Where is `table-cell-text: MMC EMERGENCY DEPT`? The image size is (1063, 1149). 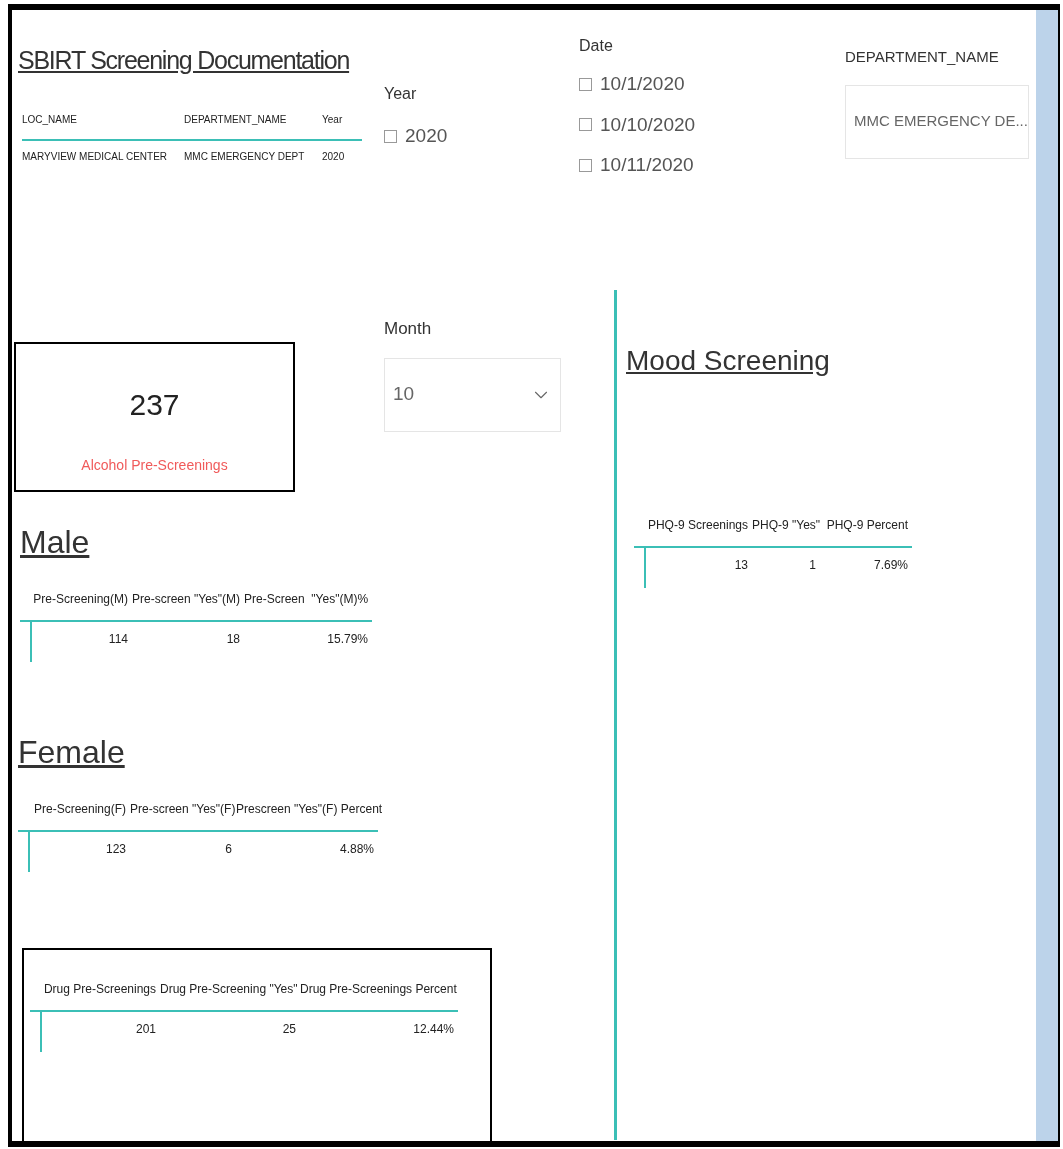
table-cell-text: MMC EMERGENCY DEPT is located at coordinates (245, 157).